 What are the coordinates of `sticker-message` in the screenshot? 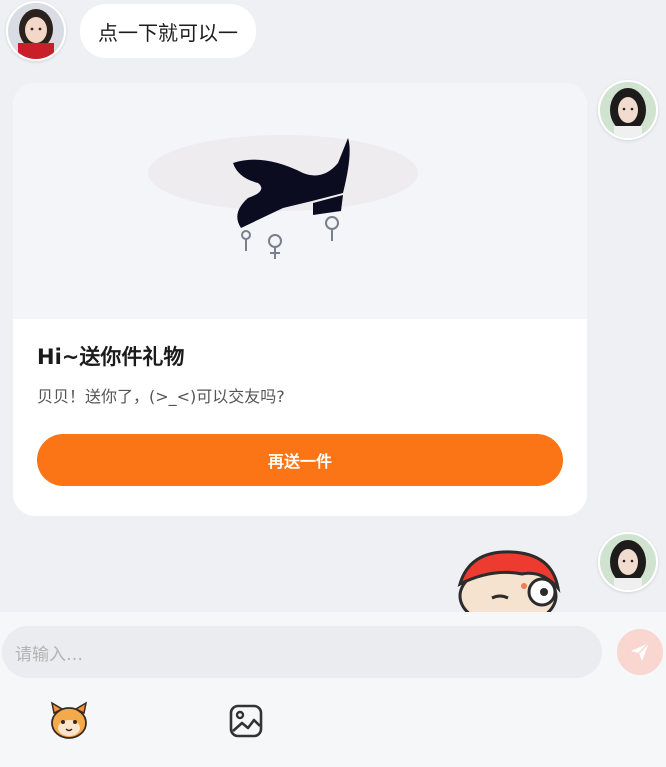 It's located at (510, 580).